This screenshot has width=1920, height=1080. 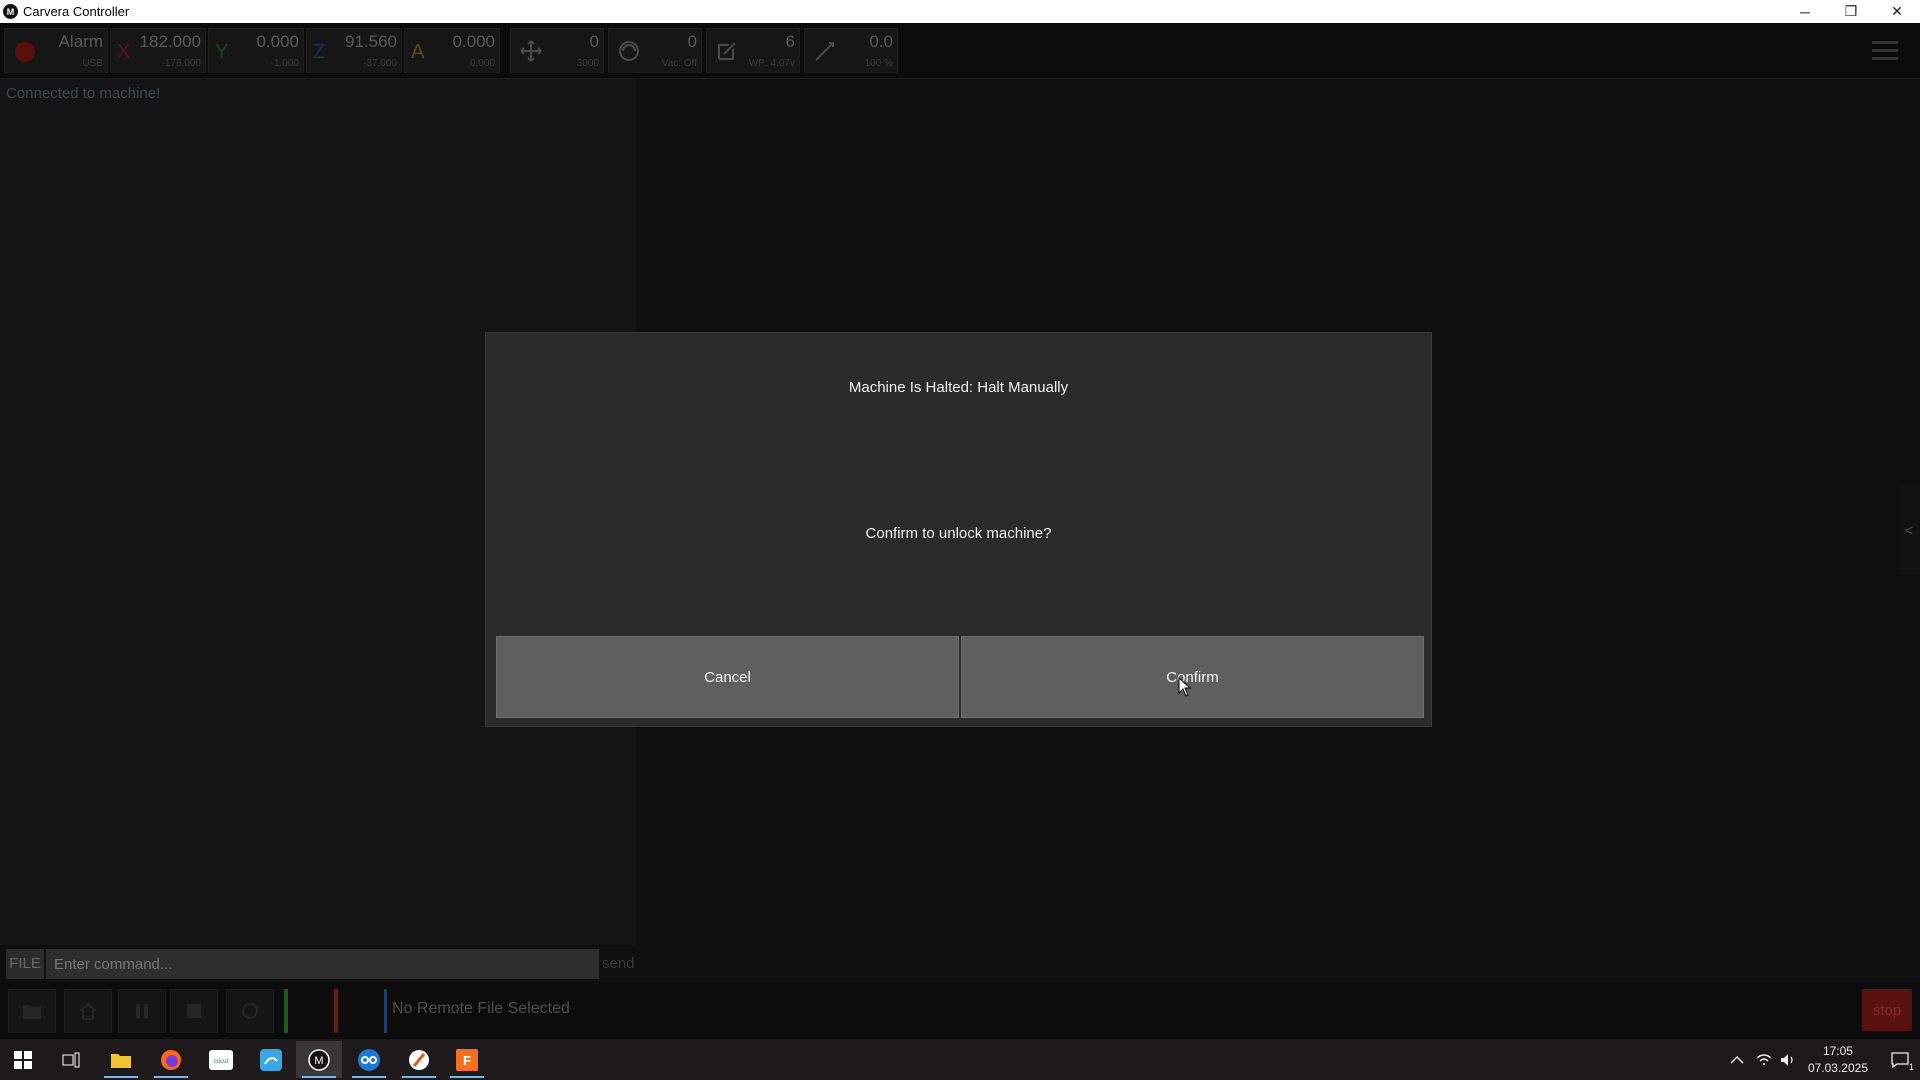 What do you see at coordinates (1805, 11) in the screenshot?
I see `minimize-button: ─` at bounding box center [1805, 11].